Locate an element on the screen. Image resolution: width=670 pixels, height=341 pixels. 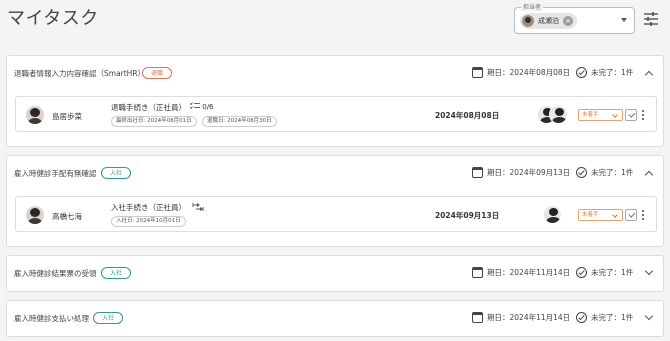
assignee-chip: 成瀬泊 × is located at coordinates (548, 21).